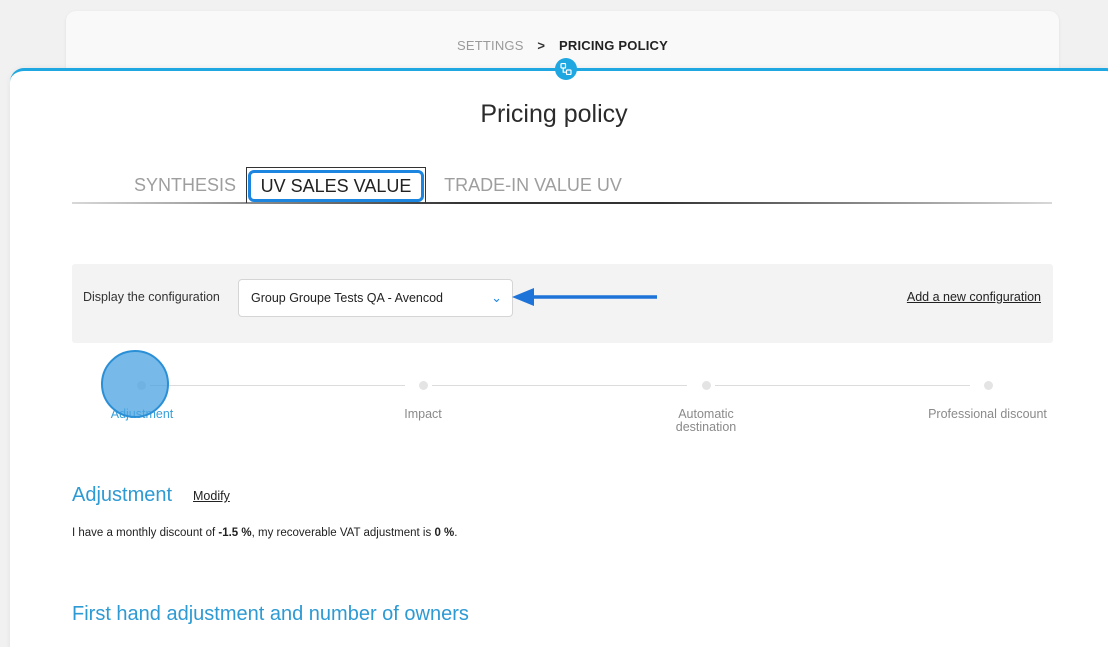 The height and width of the screenshot is (647, 1108). I want to click on step-label-professional-discount: Professional discount, so click(987, 414).